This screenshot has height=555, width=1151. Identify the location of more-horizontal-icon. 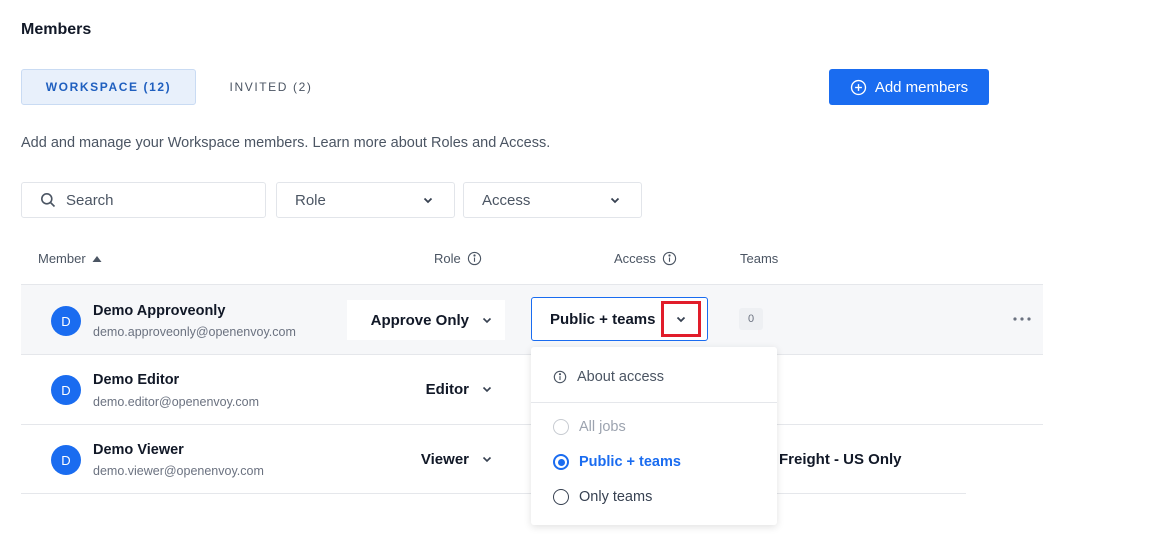
(1022, 319).